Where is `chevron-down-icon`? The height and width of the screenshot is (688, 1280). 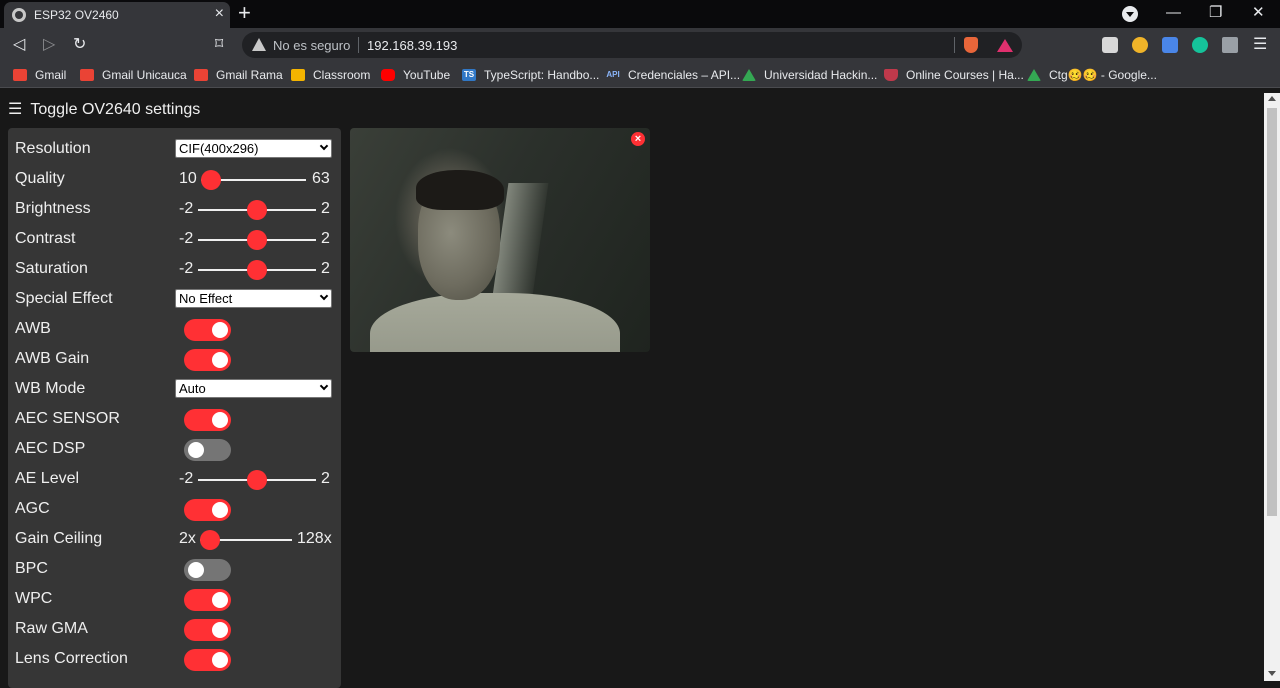
chevron-down-icon is located at coordinates (324, 146).